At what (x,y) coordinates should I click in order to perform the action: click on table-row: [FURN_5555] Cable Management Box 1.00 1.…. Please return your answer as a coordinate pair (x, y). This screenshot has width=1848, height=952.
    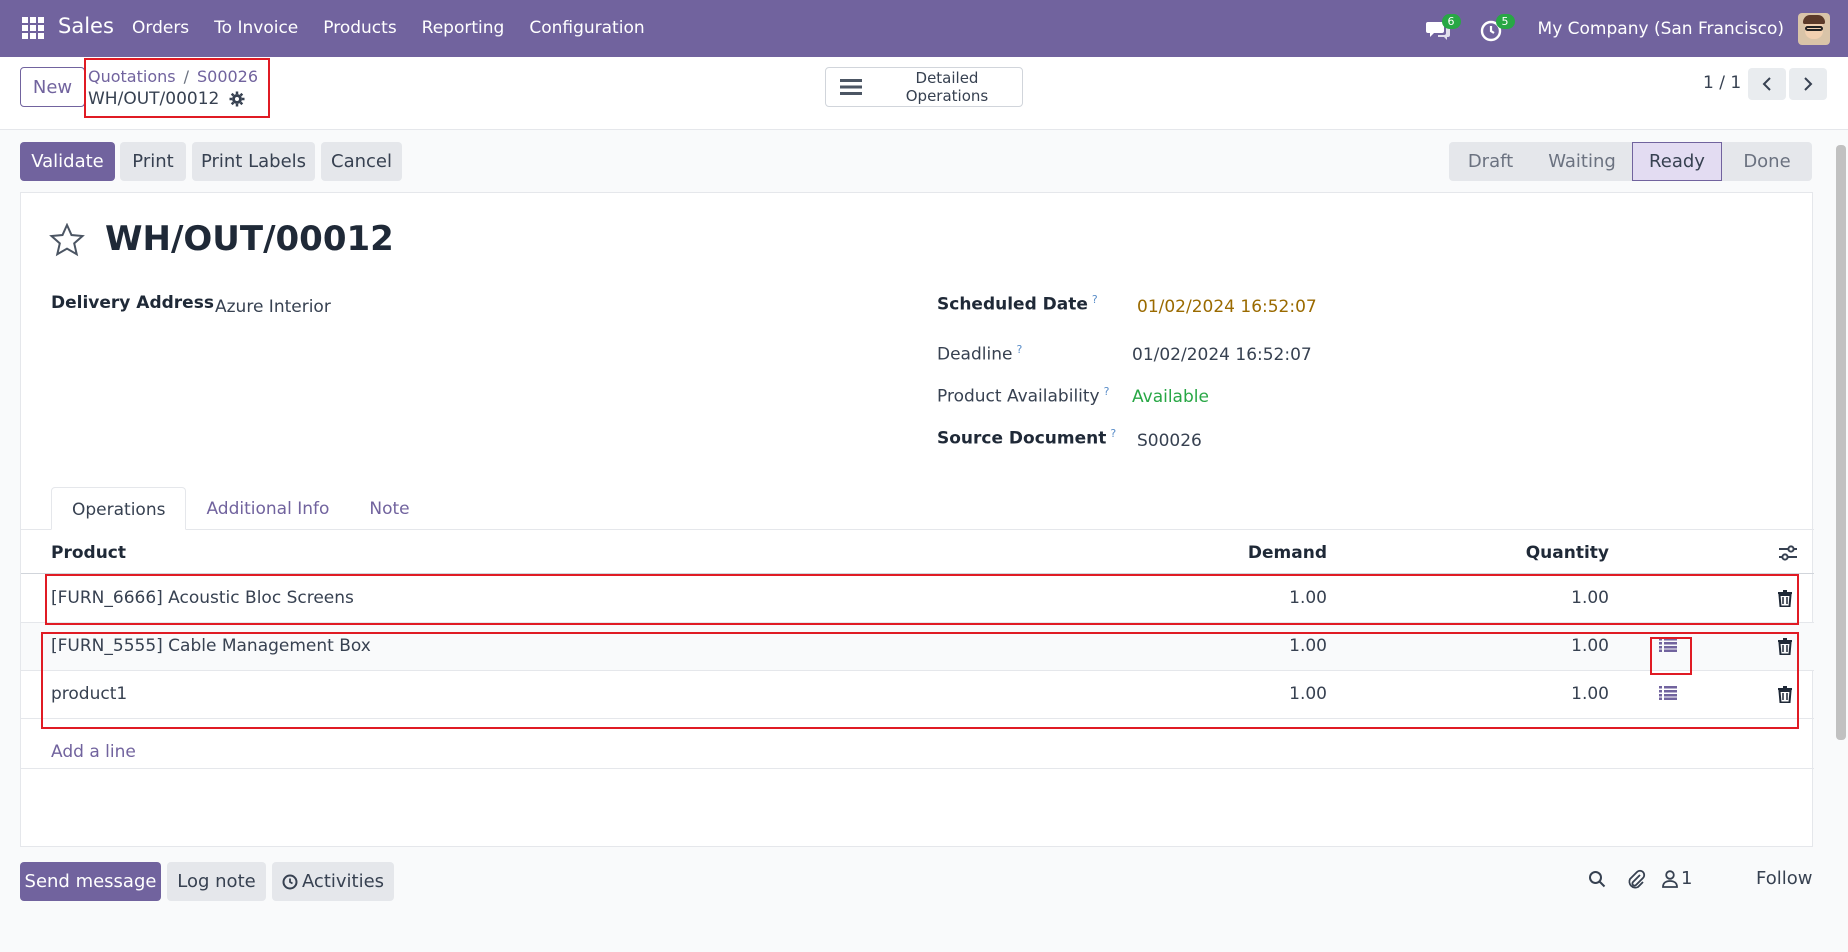
    Looking at the image, I should click on (917, 647).